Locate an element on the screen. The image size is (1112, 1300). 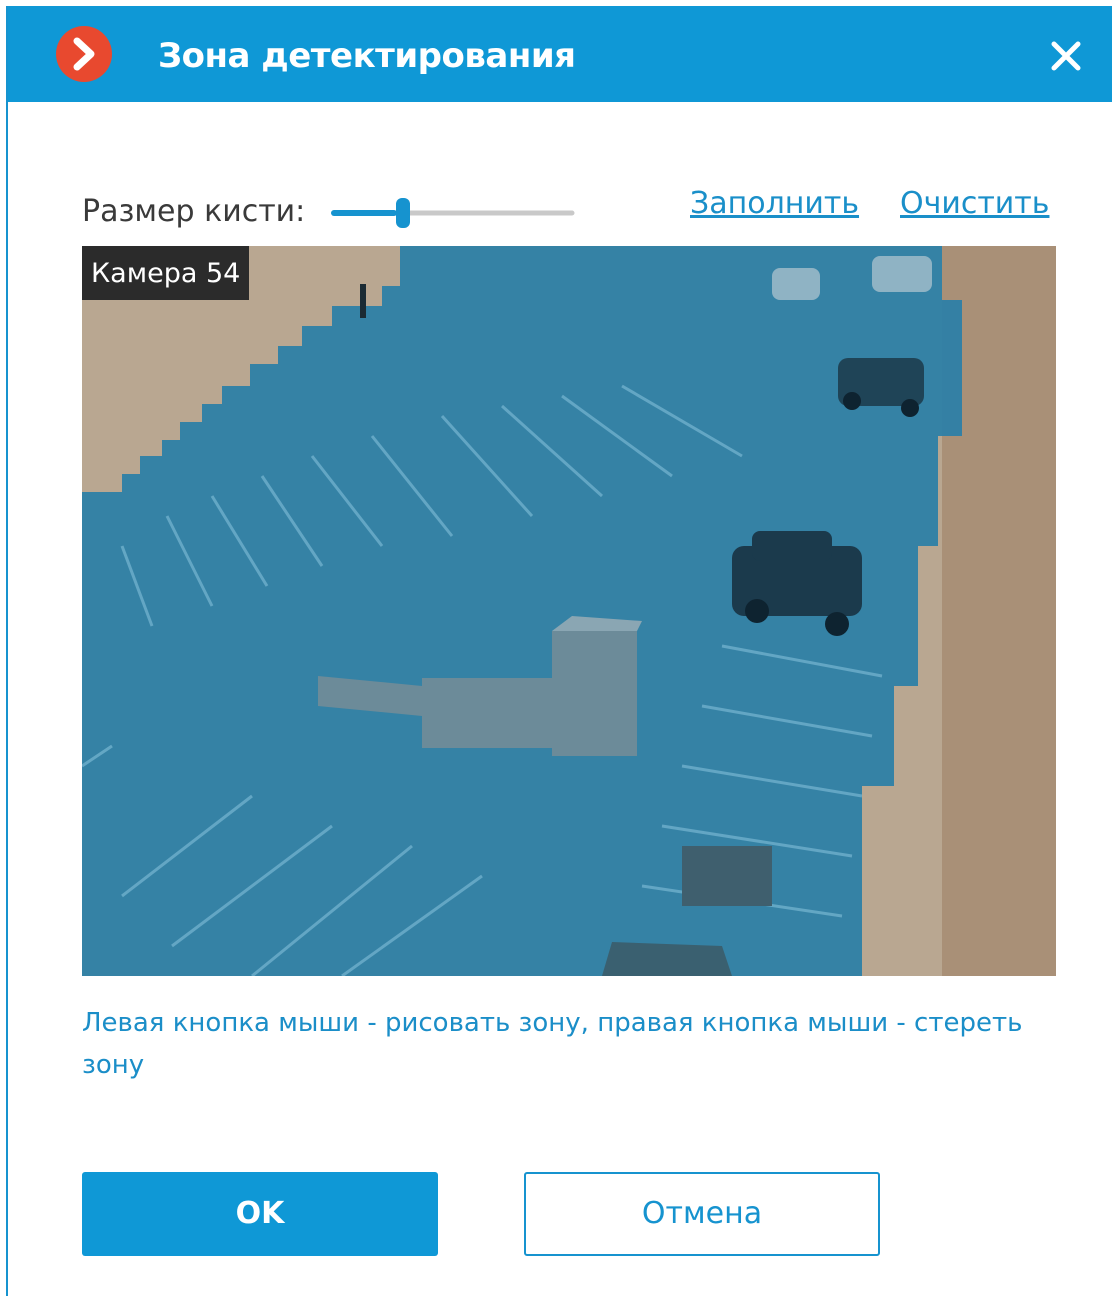
person is located at coordinates (363, 301).